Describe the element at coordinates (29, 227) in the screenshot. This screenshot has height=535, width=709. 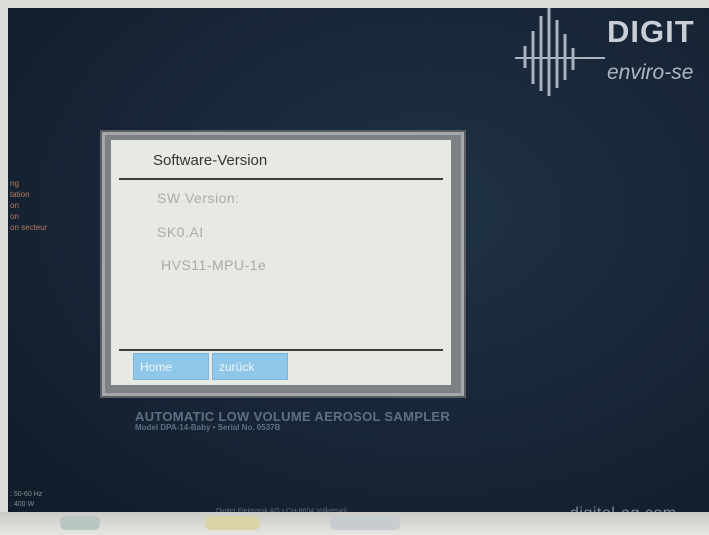
I see `side-label: on secteur` at that location.